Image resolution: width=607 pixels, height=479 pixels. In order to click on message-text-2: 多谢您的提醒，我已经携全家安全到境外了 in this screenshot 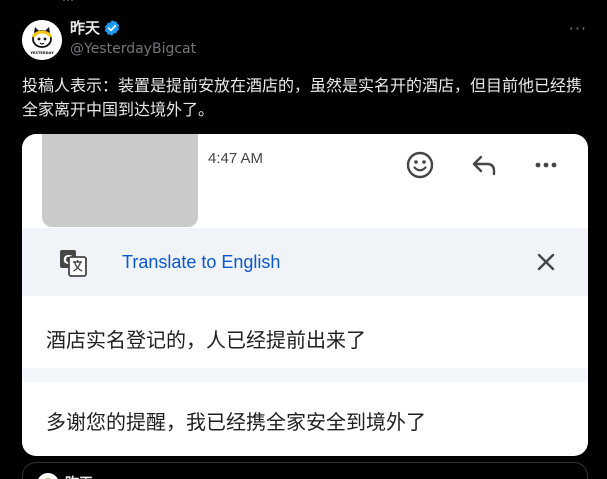, I will do `click(236, 422)`.